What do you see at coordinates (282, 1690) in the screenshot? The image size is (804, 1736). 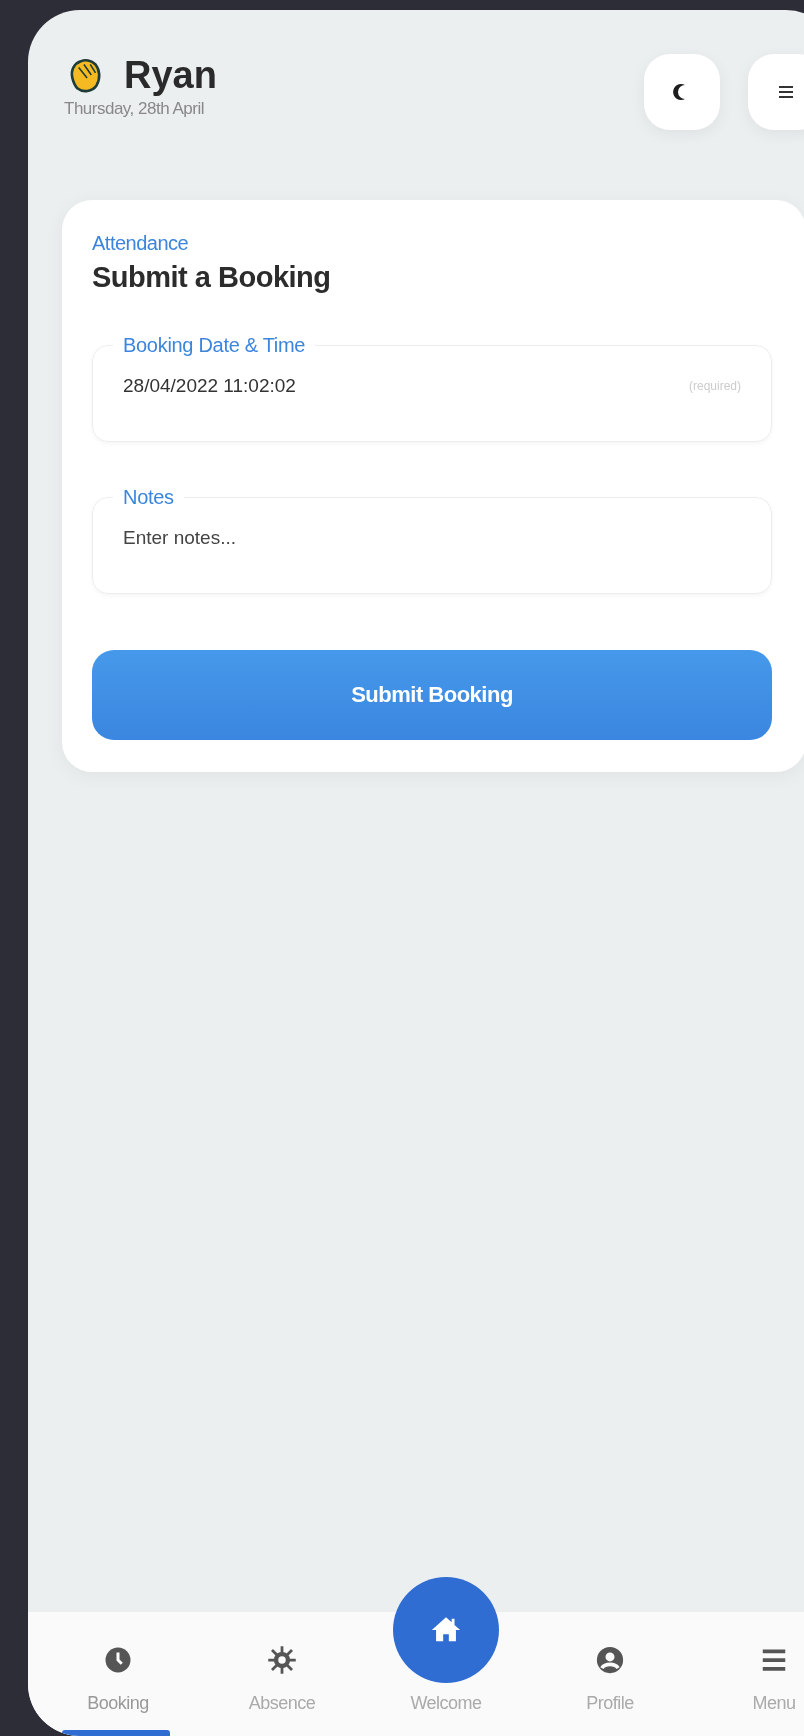 I see `nav-tab: Absence` at bounding box center [282, 1690].